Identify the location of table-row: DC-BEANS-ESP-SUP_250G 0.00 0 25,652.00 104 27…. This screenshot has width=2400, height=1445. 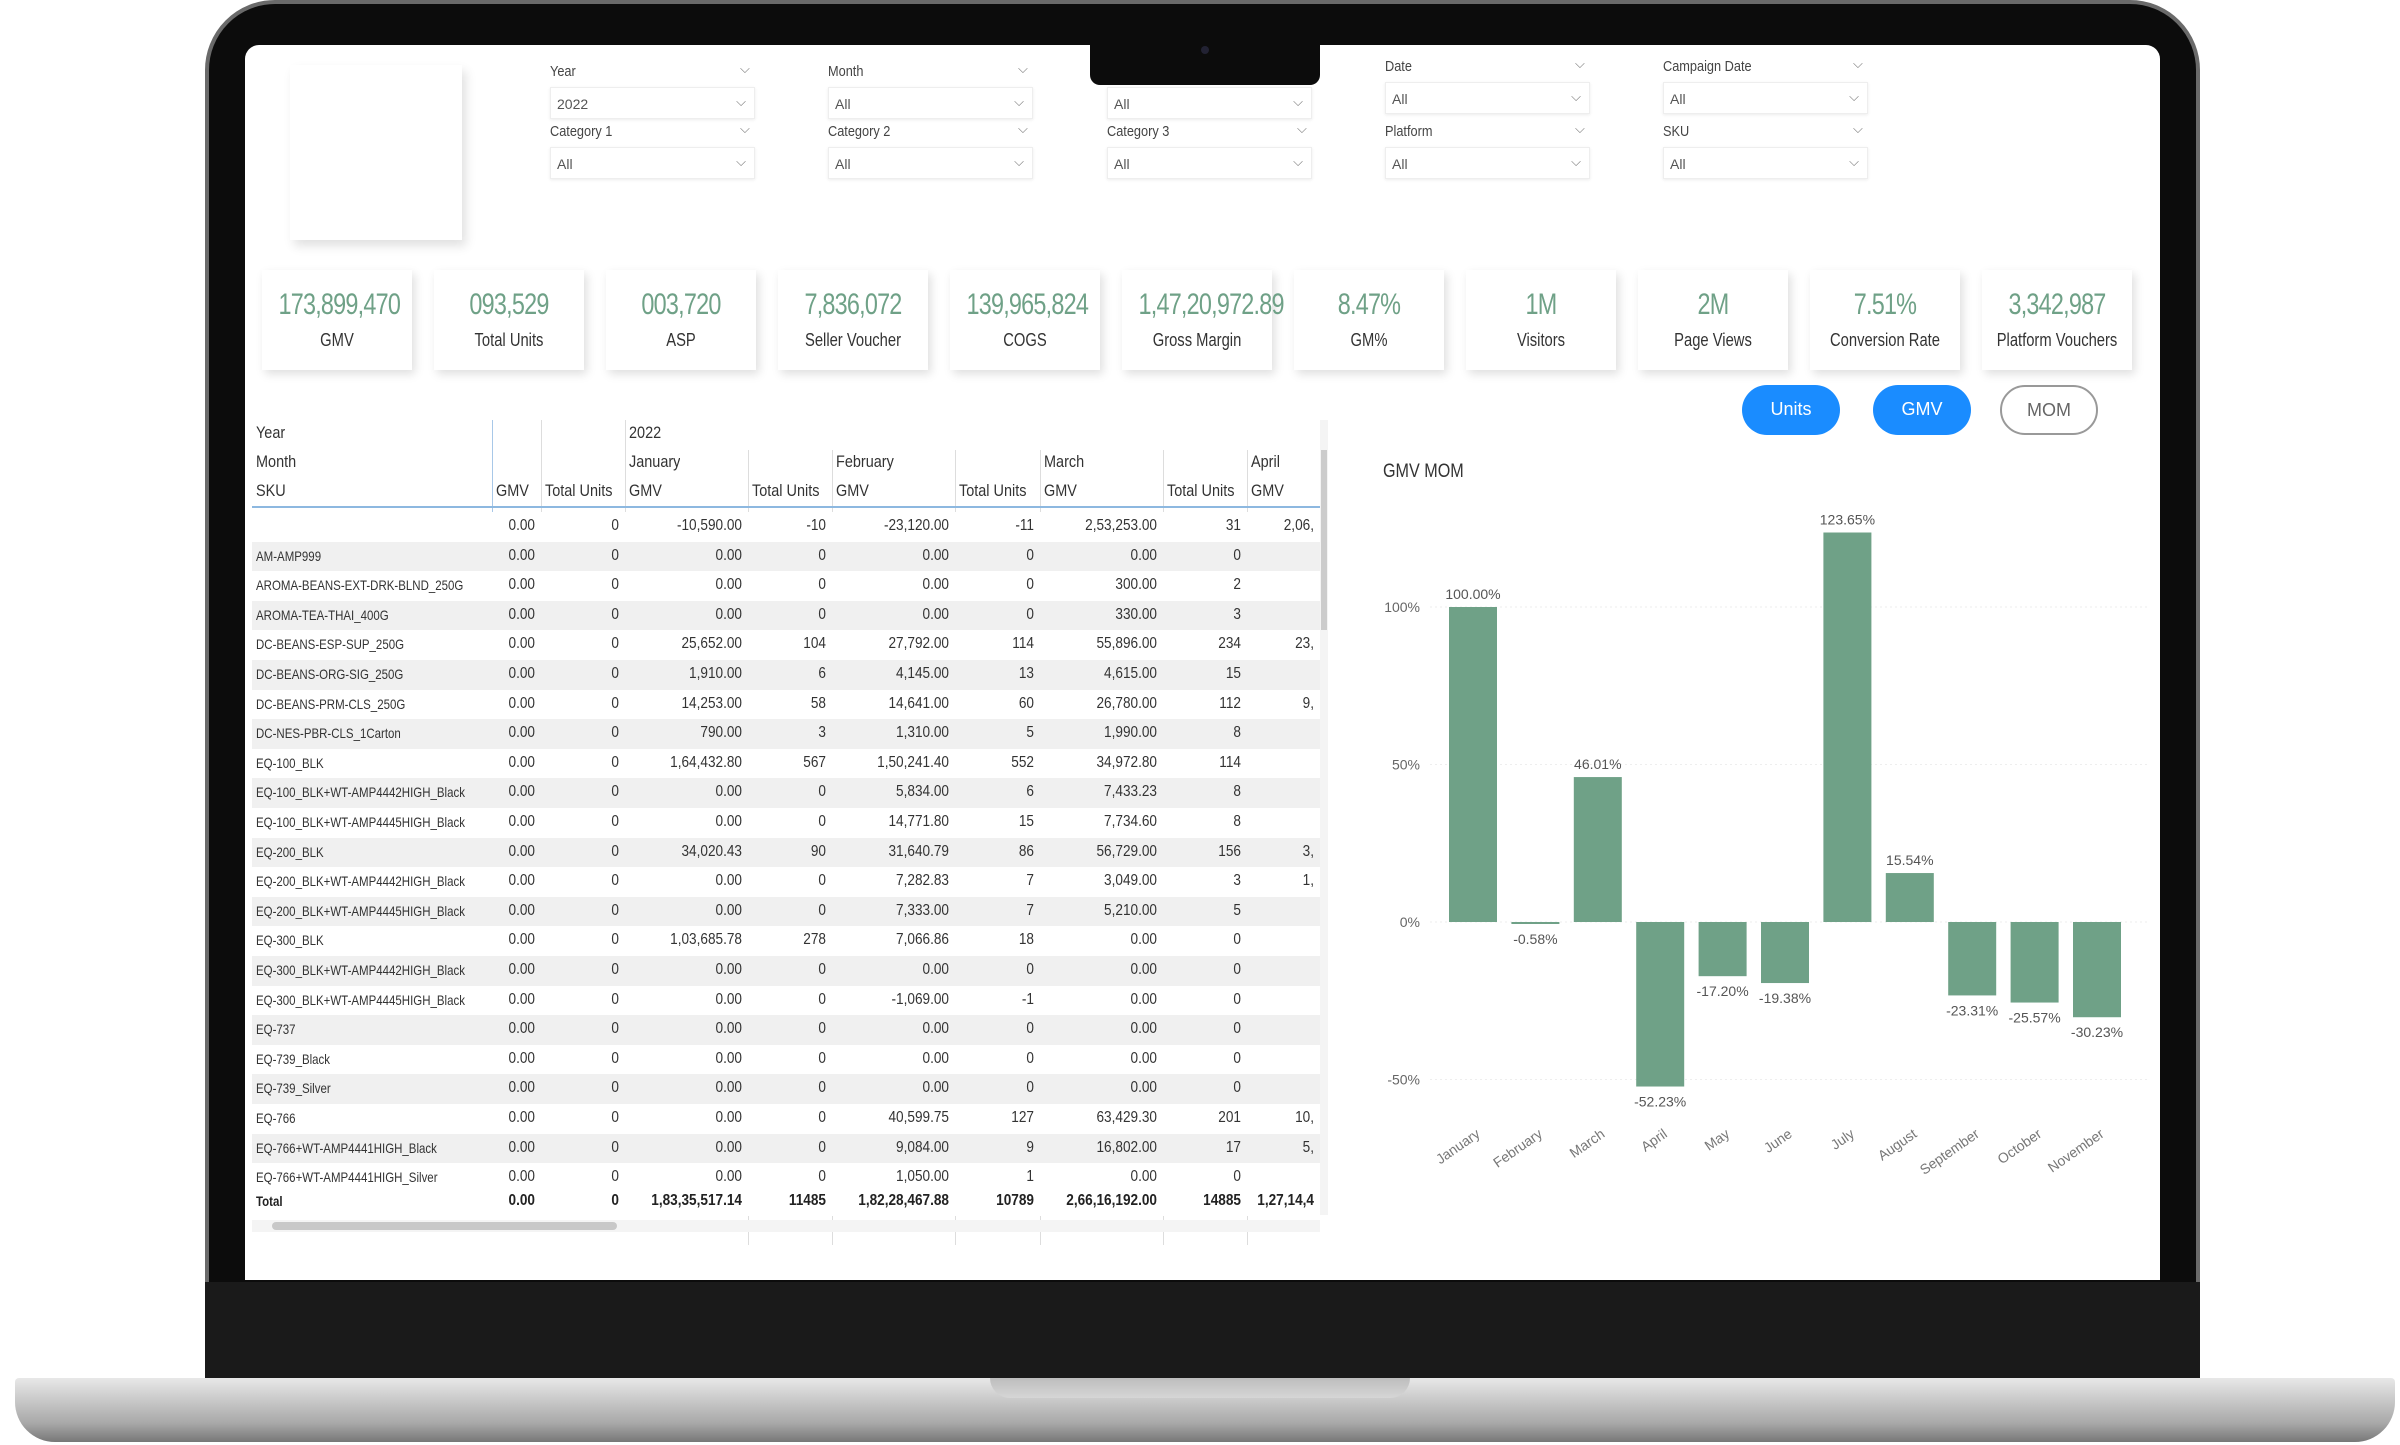
(786, 645).